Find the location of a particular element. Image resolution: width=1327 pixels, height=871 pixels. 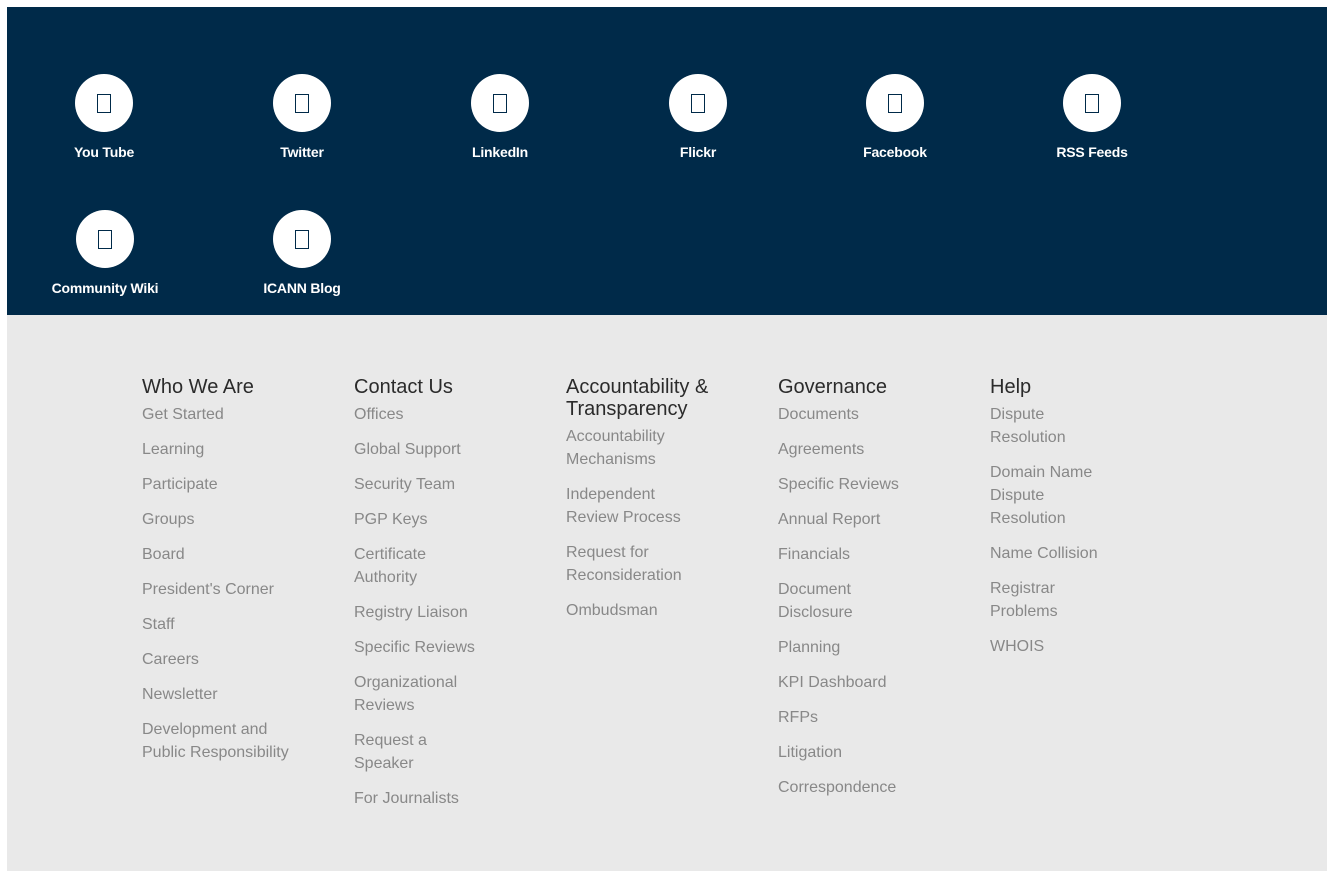

list-item: Groups is located at coordinates (239, 519).